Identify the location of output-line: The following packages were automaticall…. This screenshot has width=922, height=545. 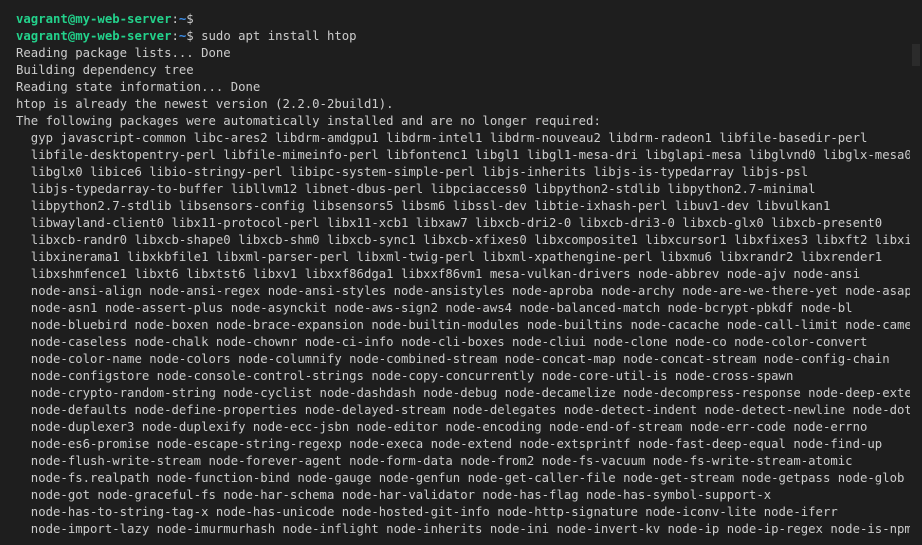
(308, 121).